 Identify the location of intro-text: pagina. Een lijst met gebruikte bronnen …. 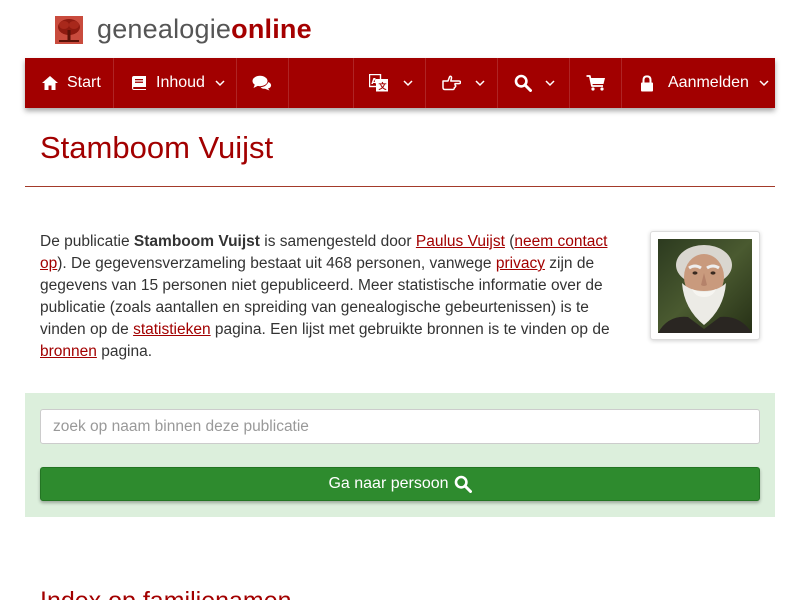
(410, 329).